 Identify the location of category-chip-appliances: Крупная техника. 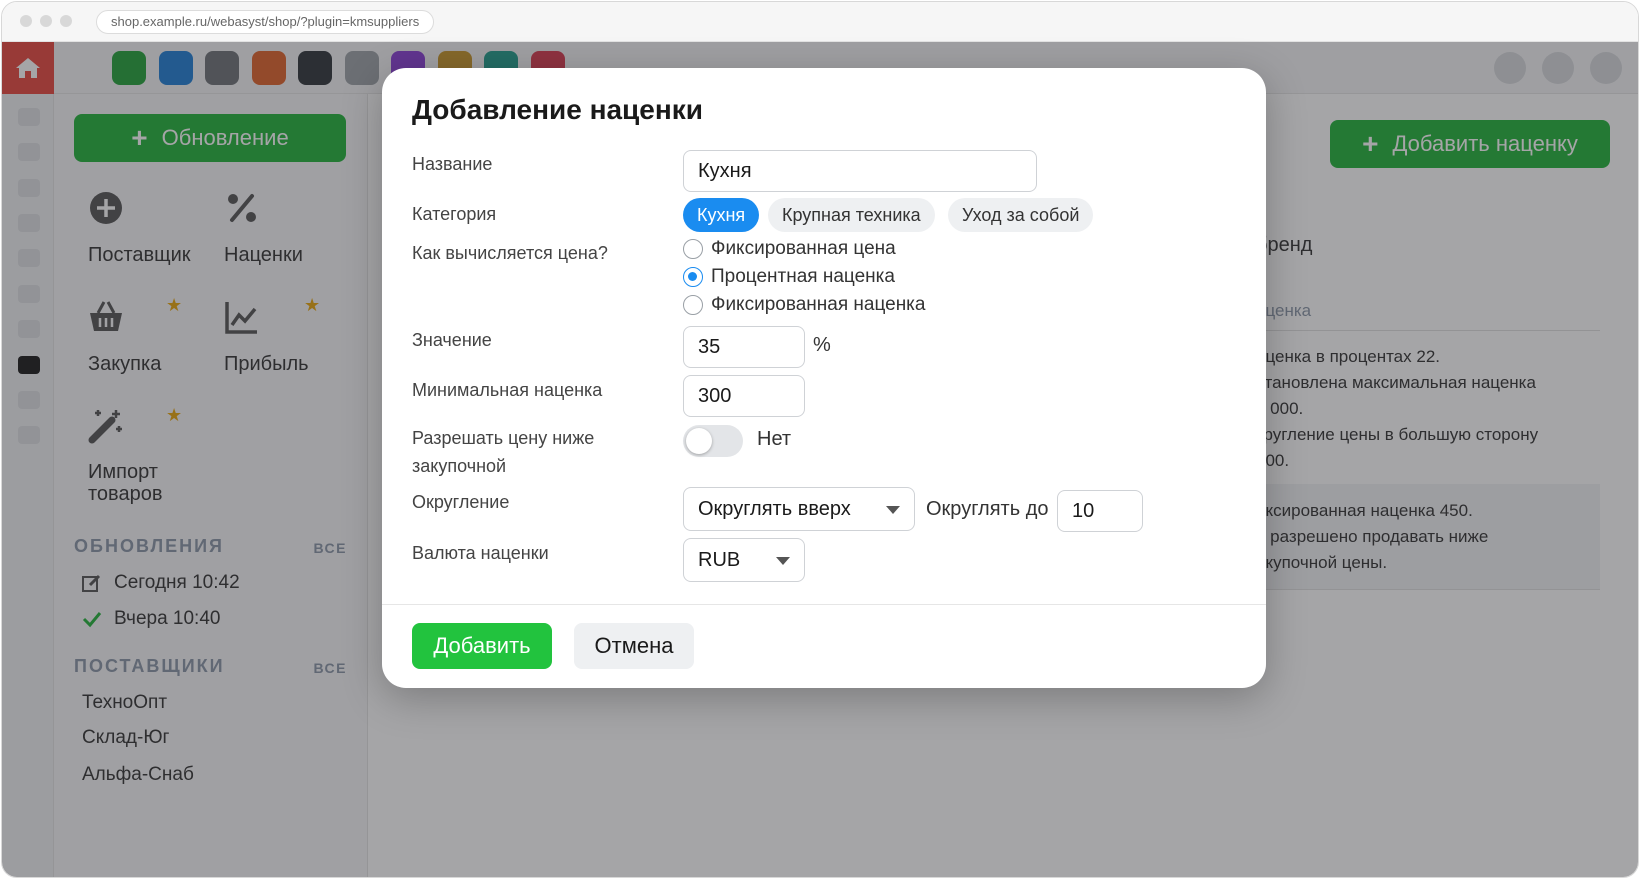
(851, 215).